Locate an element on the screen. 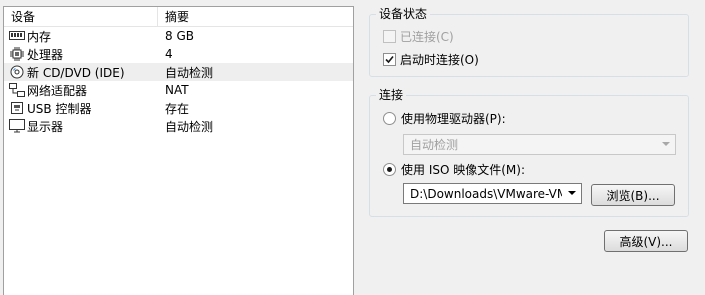 This screenshot has height=295, width=705. connected-label: 已连接(C) is located at coordinates (427, 37).